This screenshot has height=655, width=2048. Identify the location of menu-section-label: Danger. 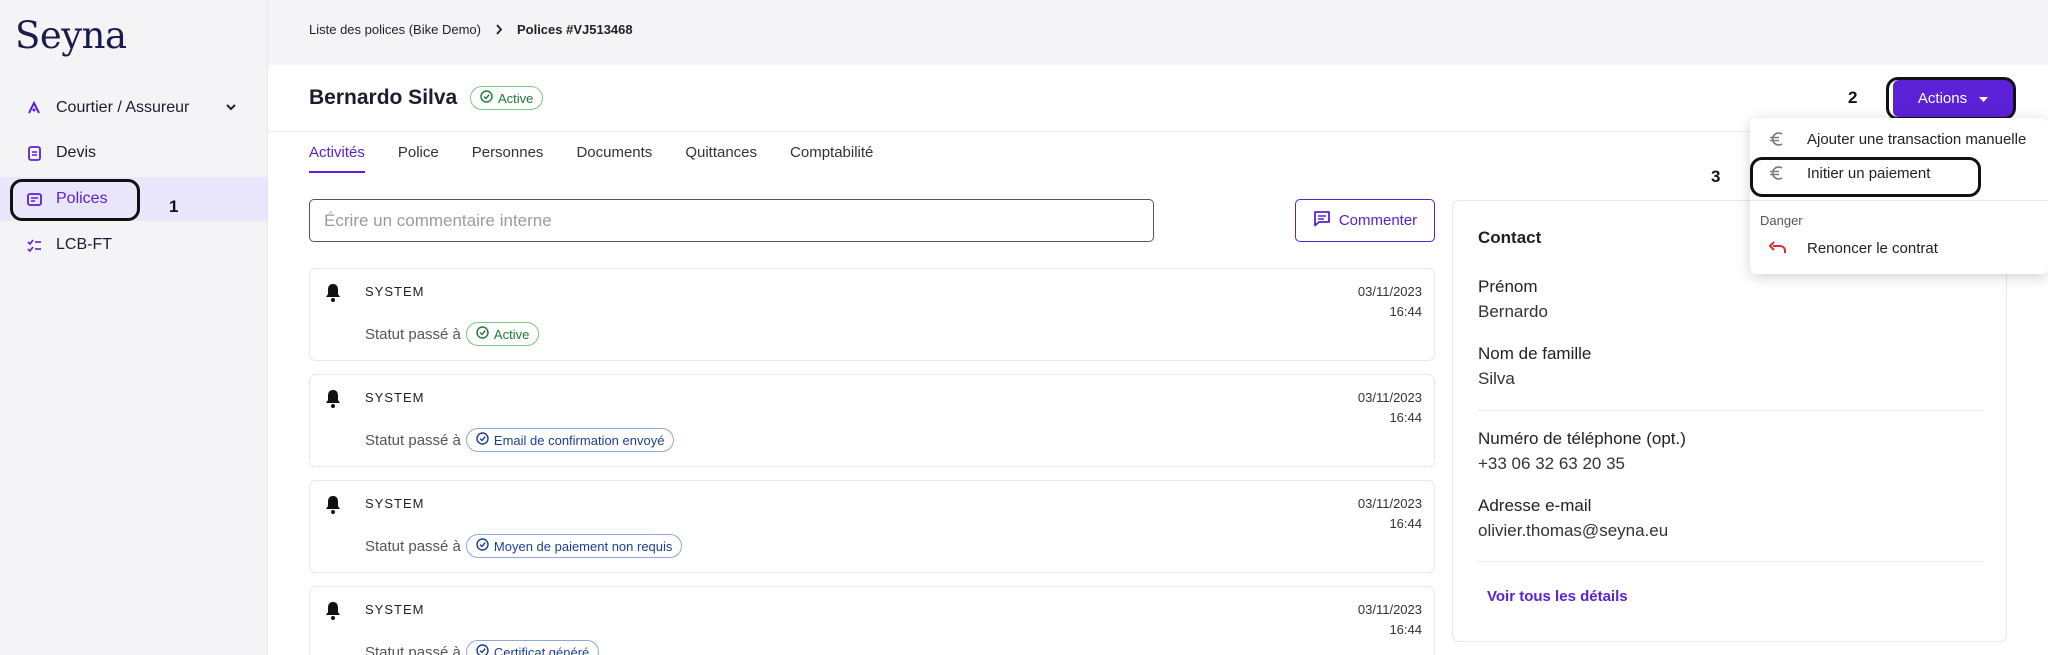
(1781, 220).